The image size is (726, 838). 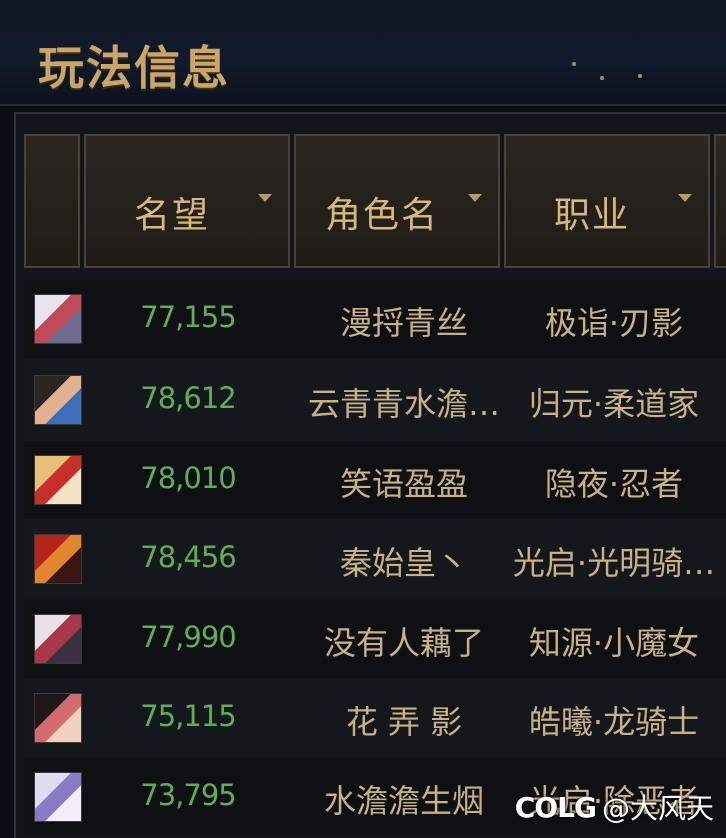 I want to click on table-row: 78,612 云青青水澹… 归元·柔道家, so click(x=375, y=400).